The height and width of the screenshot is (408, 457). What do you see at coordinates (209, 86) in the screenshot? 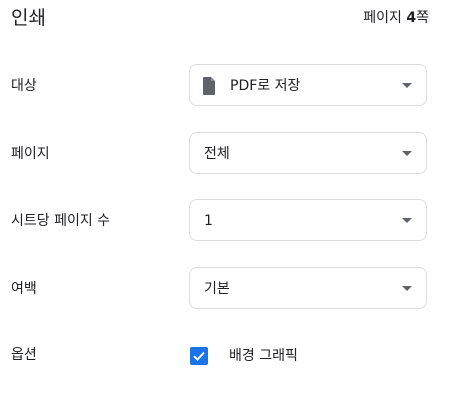
I see `file-icon` at bounding box center [209, 86].